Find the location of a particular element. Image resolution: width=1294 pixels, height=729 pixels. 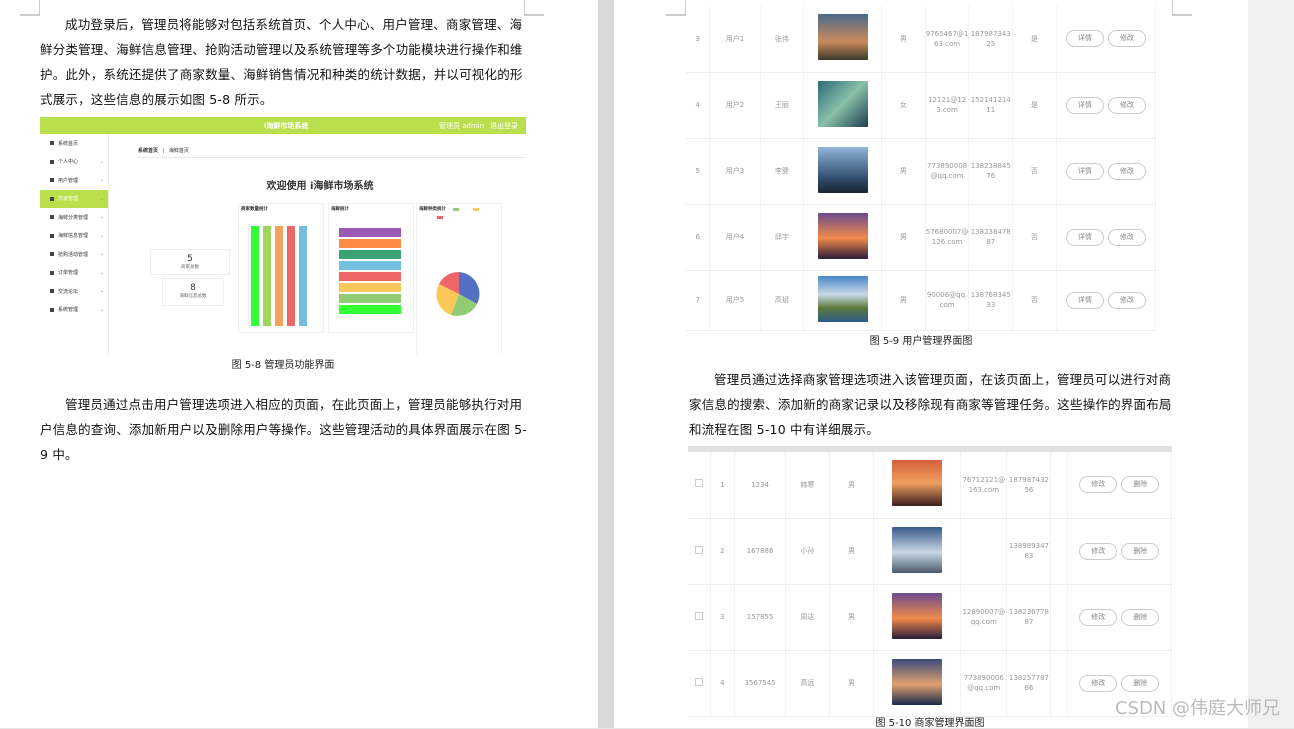

account-cell: 1234 is located at coordinates (760, 485).